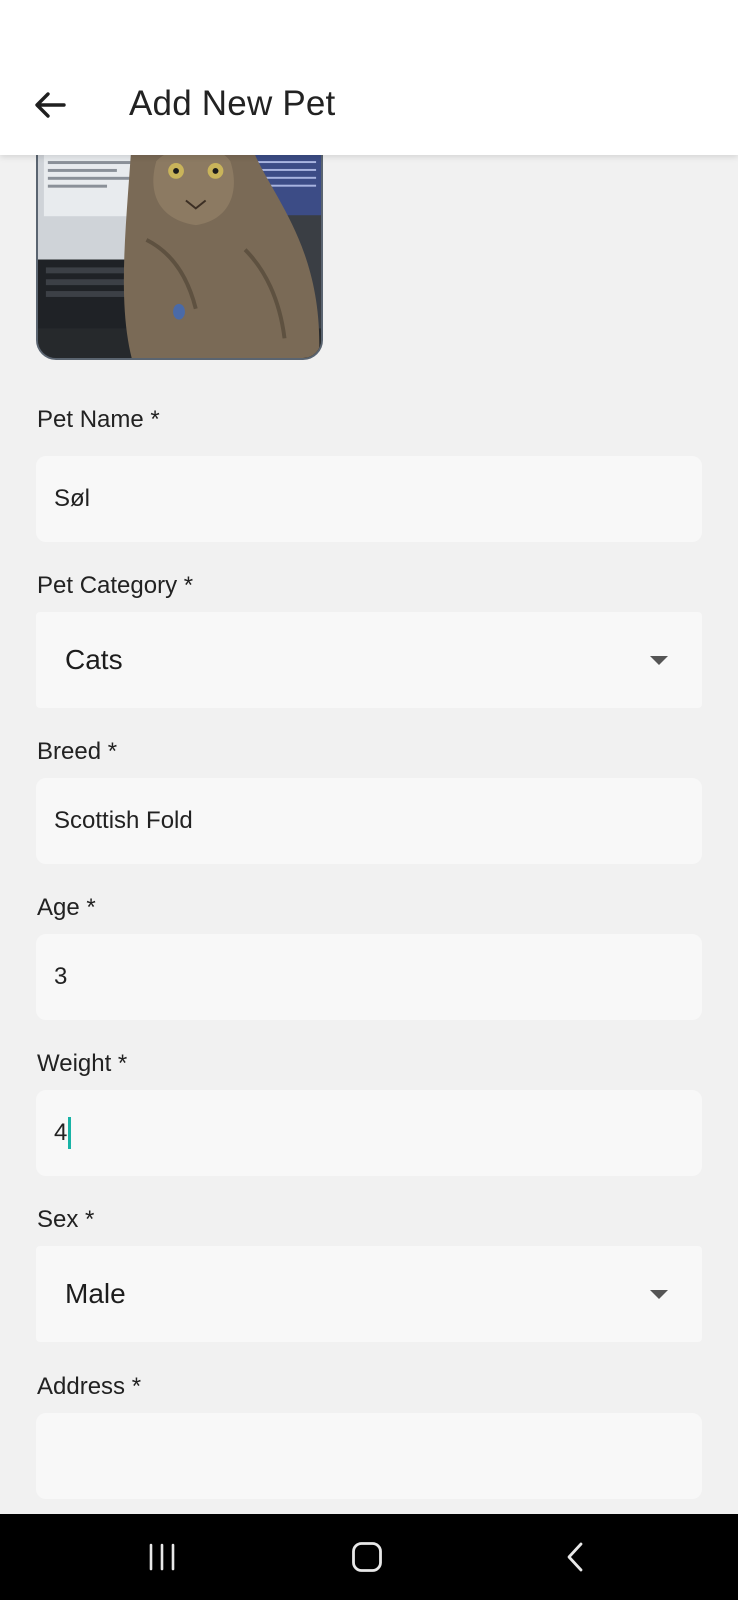  I want to click on pet-name-input: Søl, so click(369, 499).